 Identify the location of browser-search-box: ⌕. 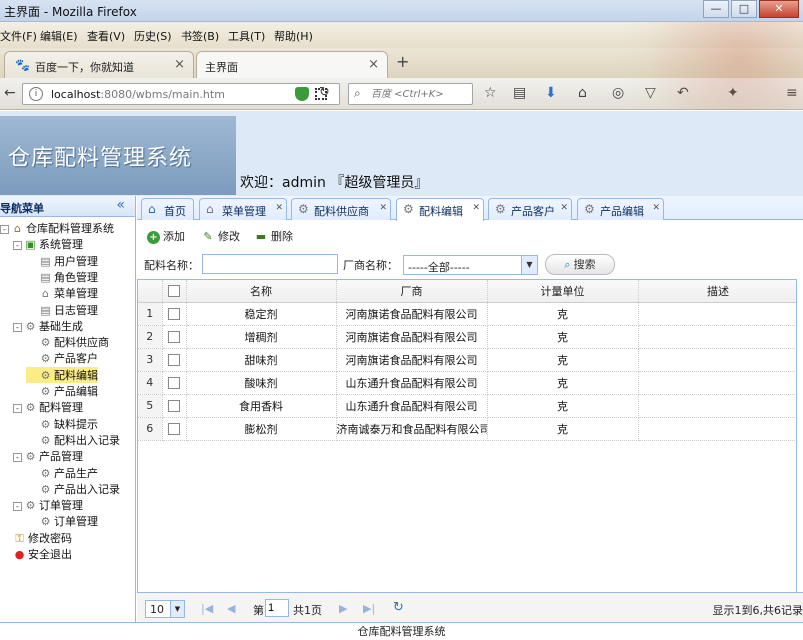
(410, 94).